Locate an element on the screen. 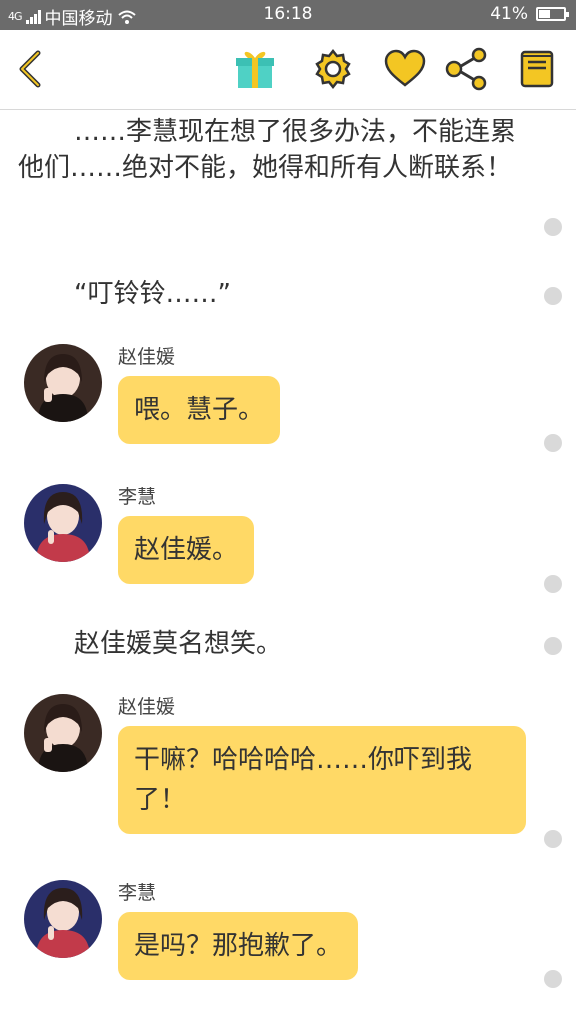  back-icon is located at coordinates (30, 69).